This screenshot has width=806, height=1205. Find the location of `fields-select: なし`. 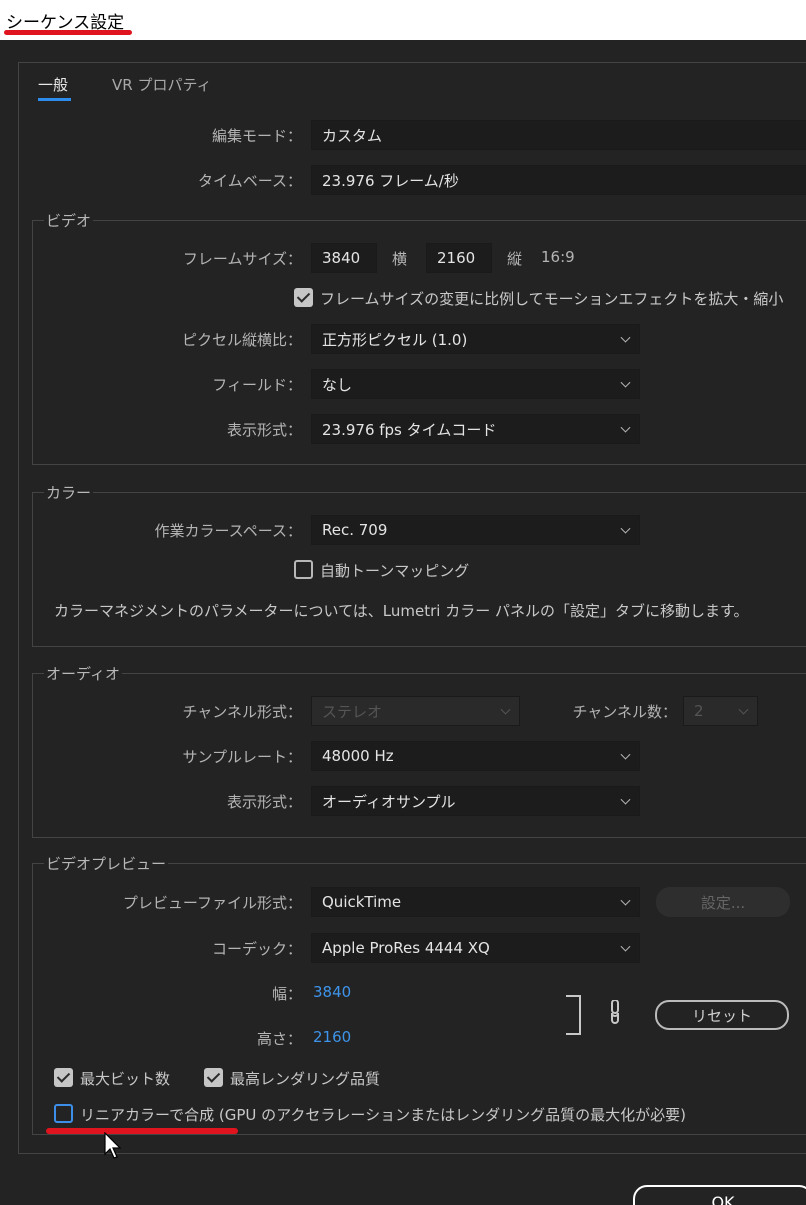

fields-select: なし is located at coordinates (475, 384).